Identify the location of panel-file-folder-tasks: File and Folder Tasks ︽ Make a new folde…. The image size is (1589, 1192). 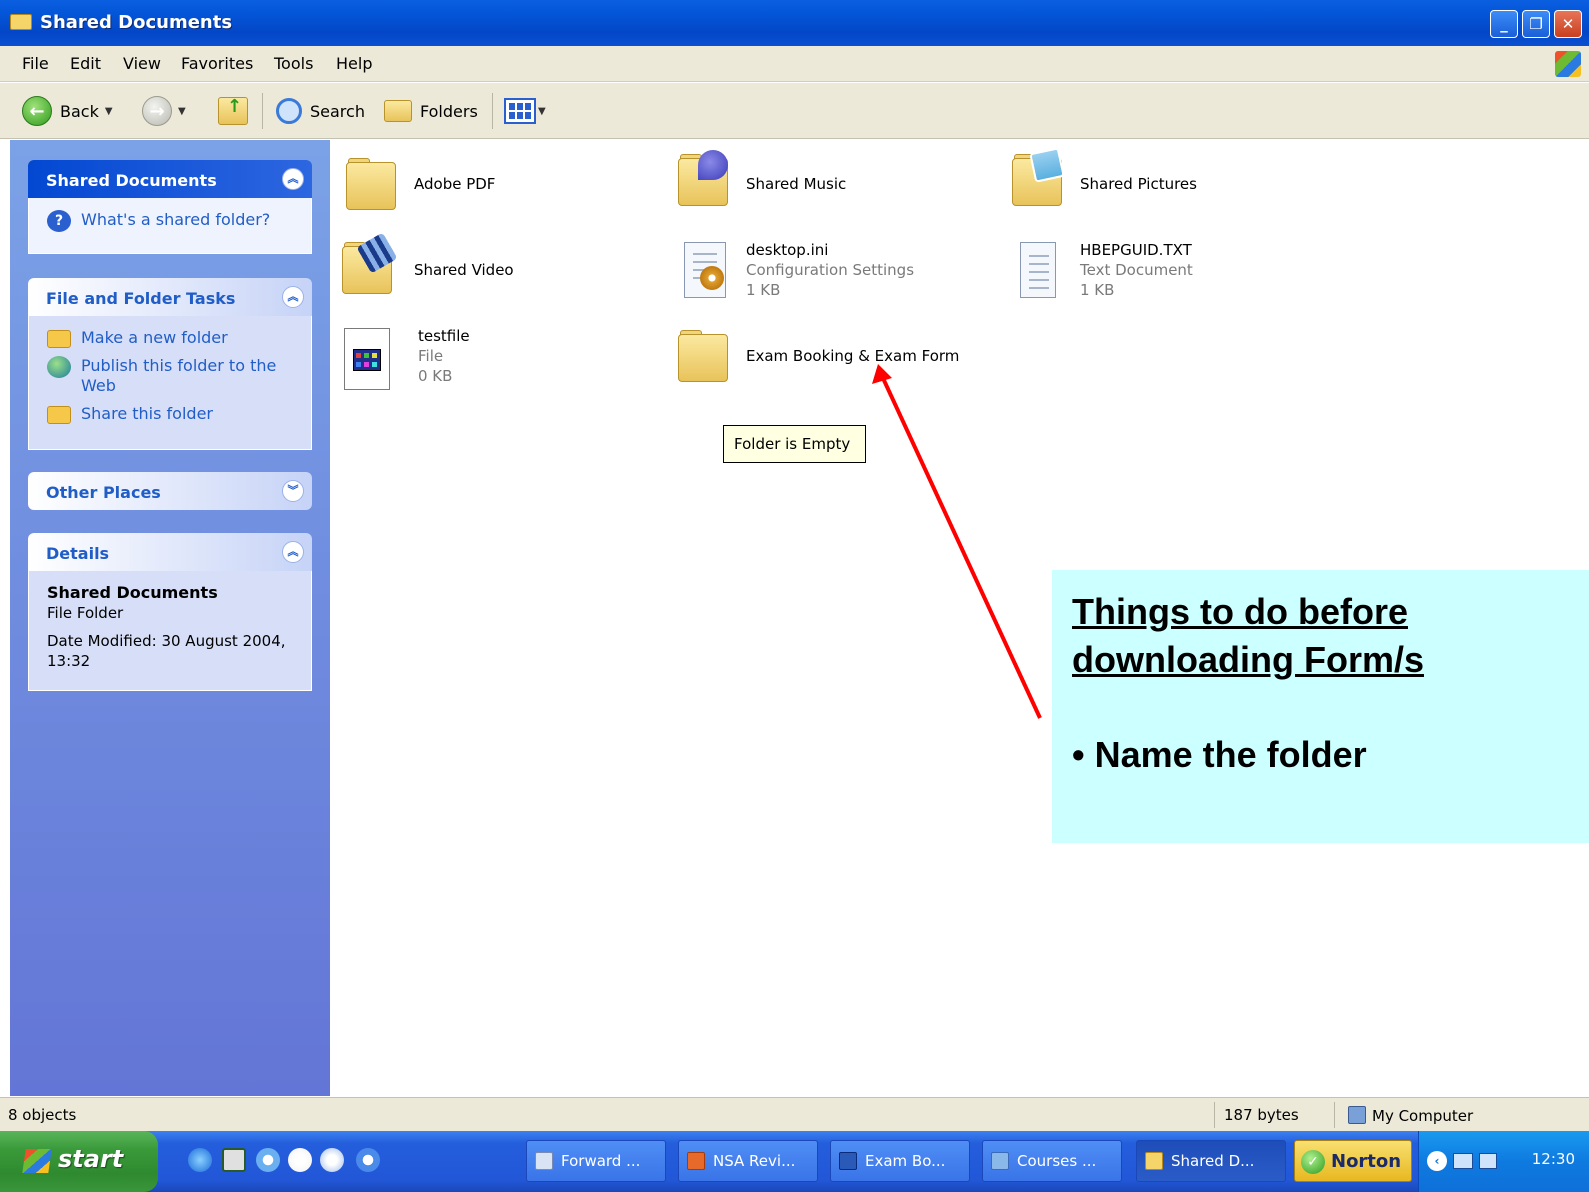
(170, 364).